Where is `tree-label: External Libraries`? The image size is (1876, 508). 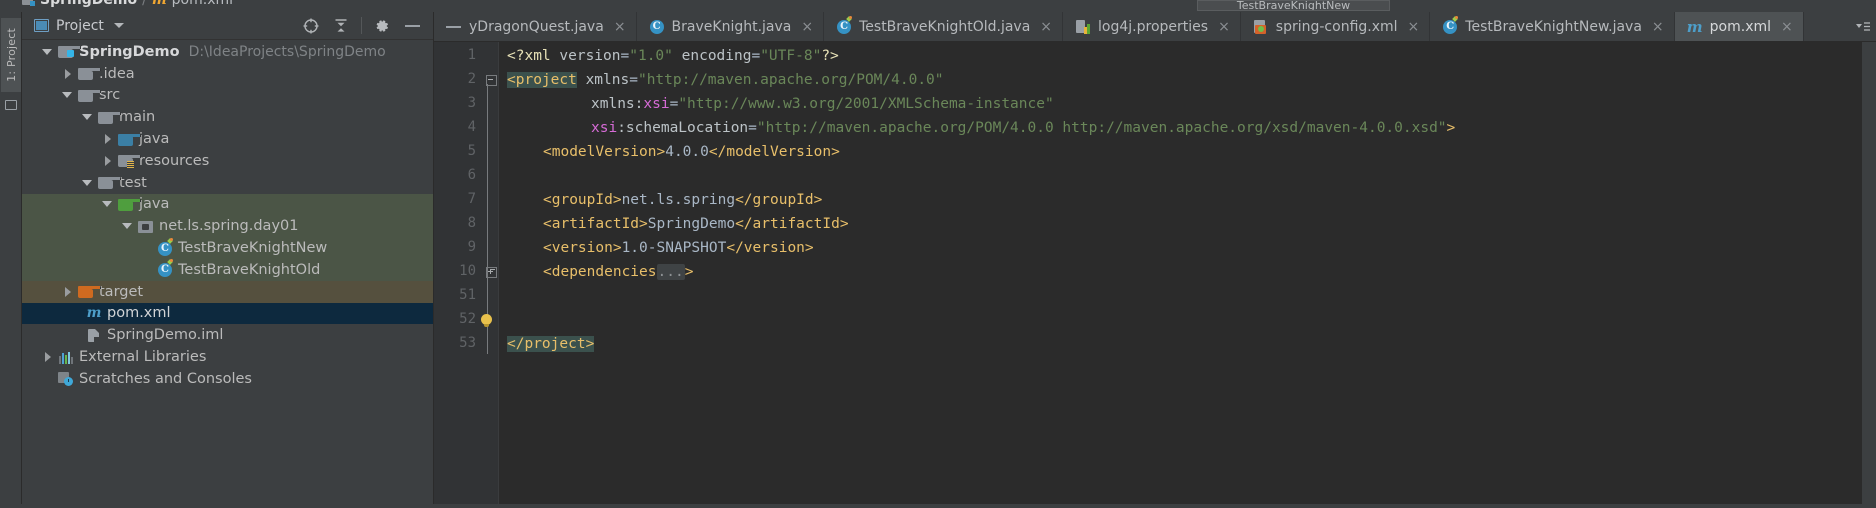
tree-label: External Libraries is located at coordinates (143, 357).